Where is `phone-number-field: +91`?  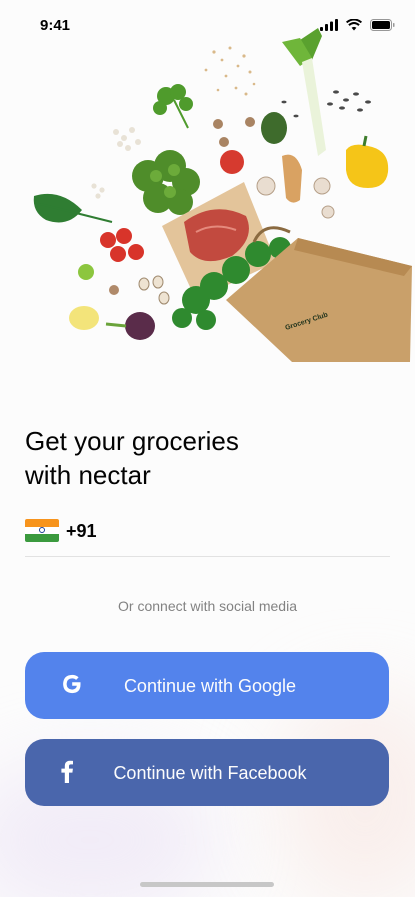
phone-number-field: +91 is located at coordinates (207, 536).